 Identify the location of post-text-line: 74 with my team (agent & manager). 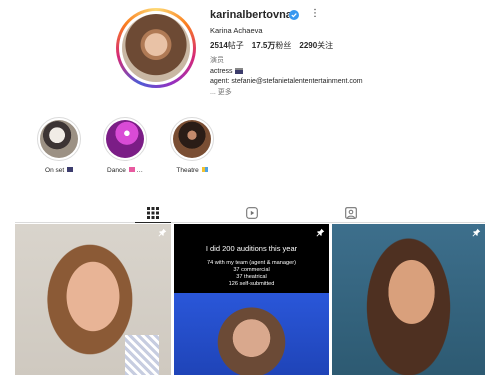
(251, 263).